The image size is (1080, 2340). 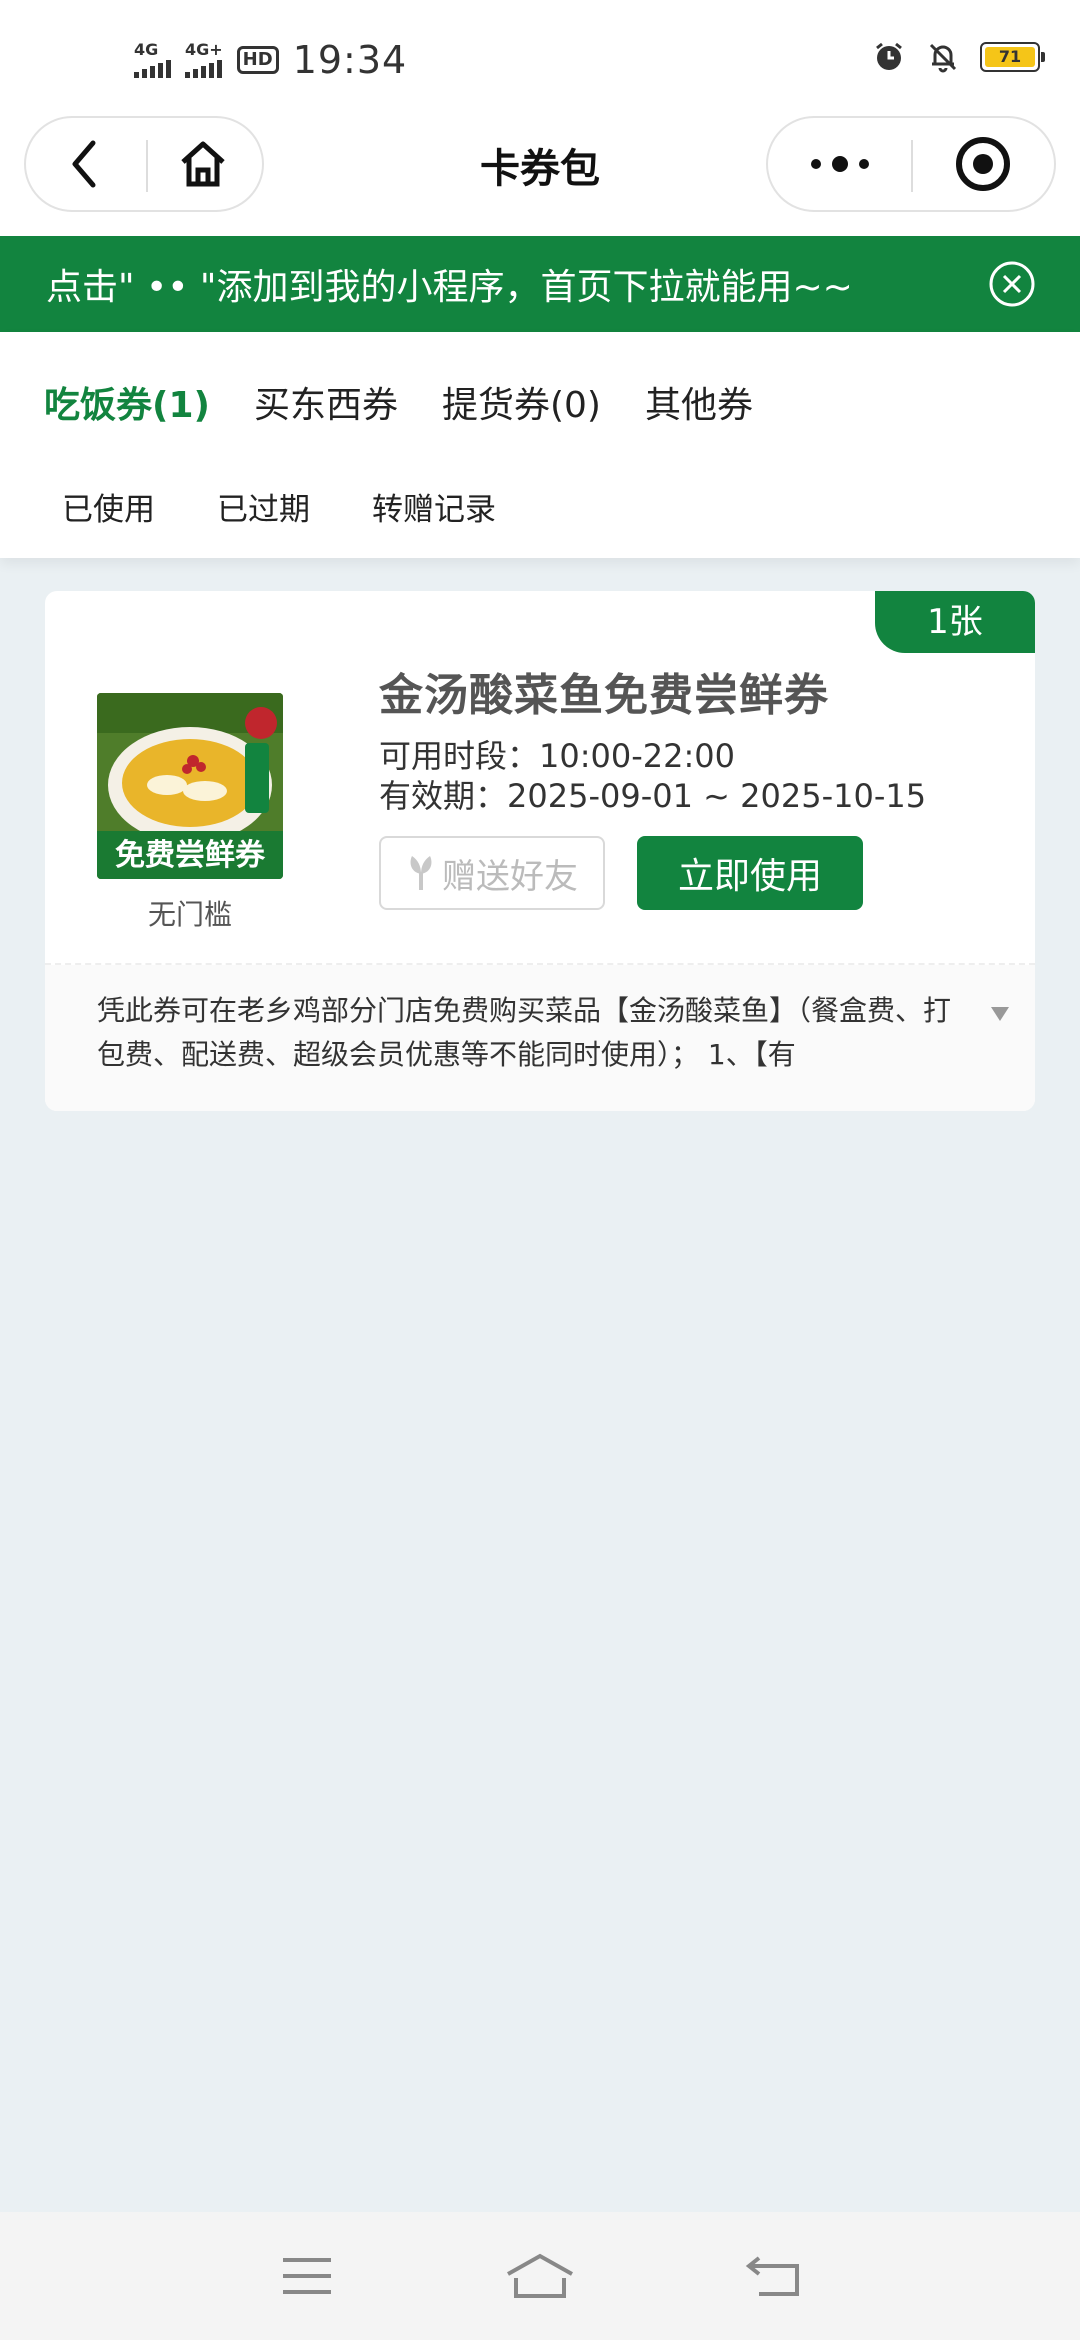 I want to click on fish-dish-image: 免费尝鲜券, so click(x=190, y=786).